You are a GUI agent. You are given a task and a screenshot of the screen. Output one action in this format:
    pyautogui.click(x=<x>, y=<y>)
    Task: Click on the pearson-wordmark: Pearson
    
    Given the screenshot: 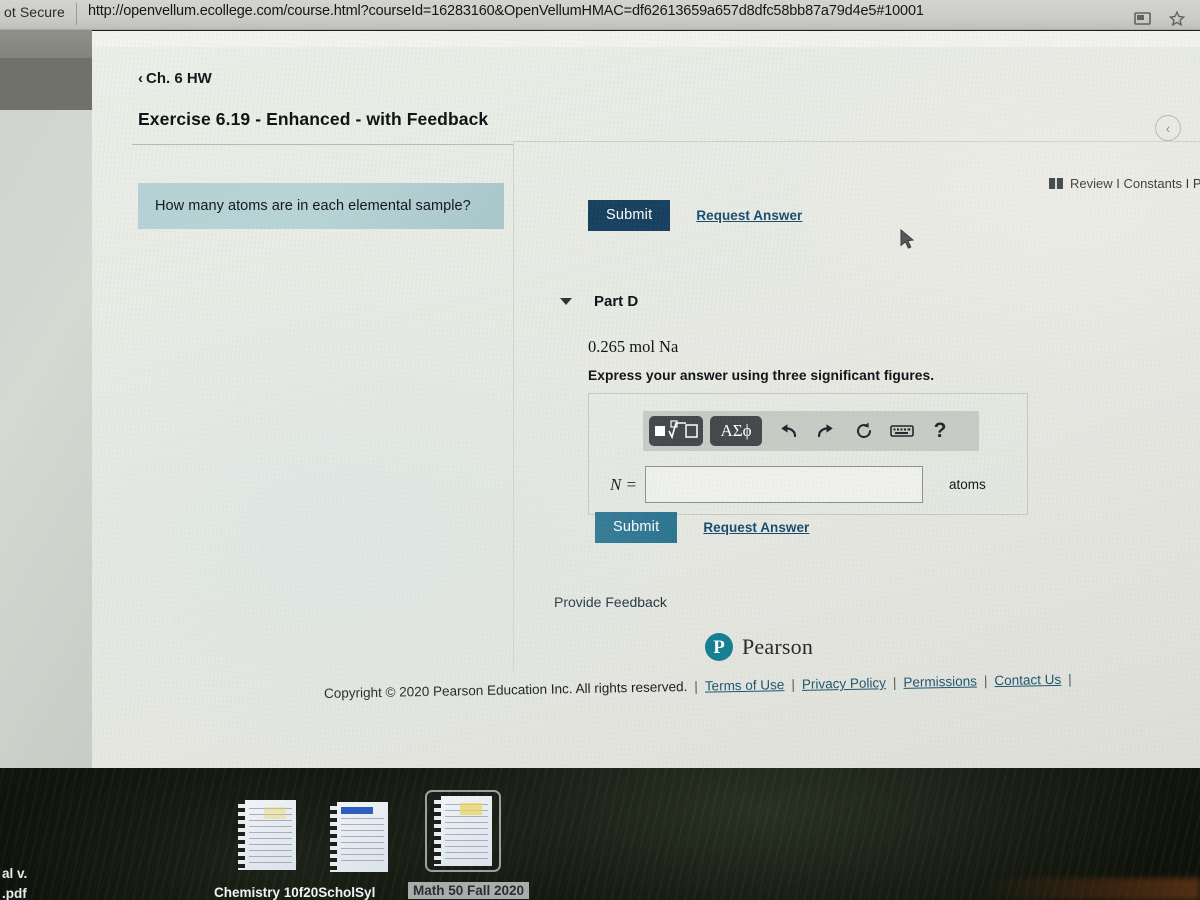 What is the action you would take?
    pyautogui.click(x=778, y=646)
    